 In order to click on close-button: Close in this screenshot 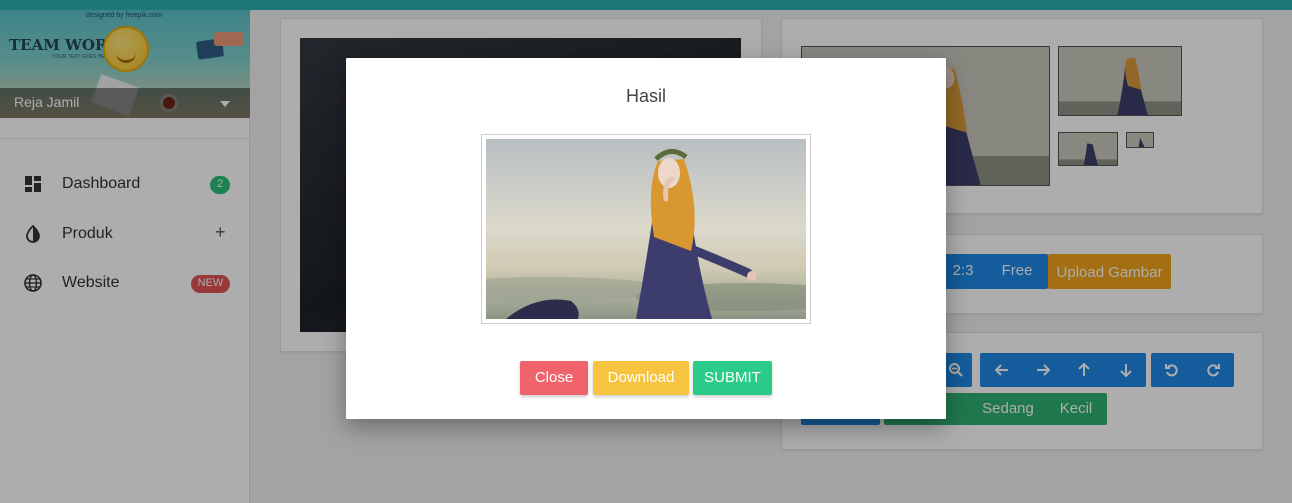, I will do `click(554, 378)`.